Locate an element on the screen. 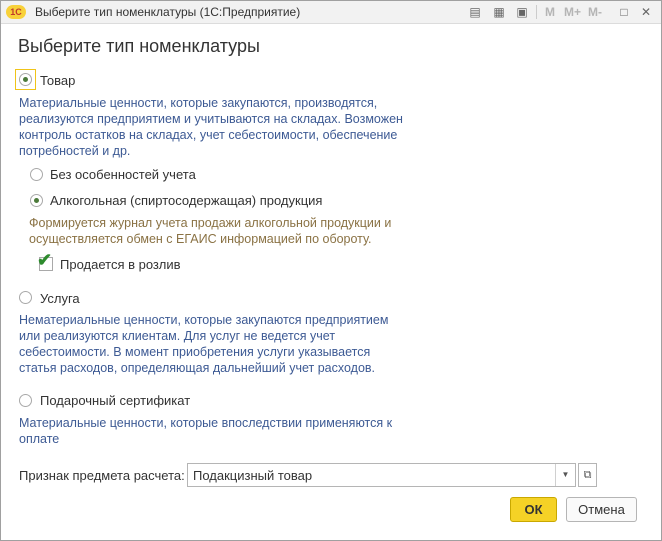 Image resolution: width=662 pixels, height=541 pixels. payment-subject-label: Признак предмета расчета: is located at coordinates (102, 475).